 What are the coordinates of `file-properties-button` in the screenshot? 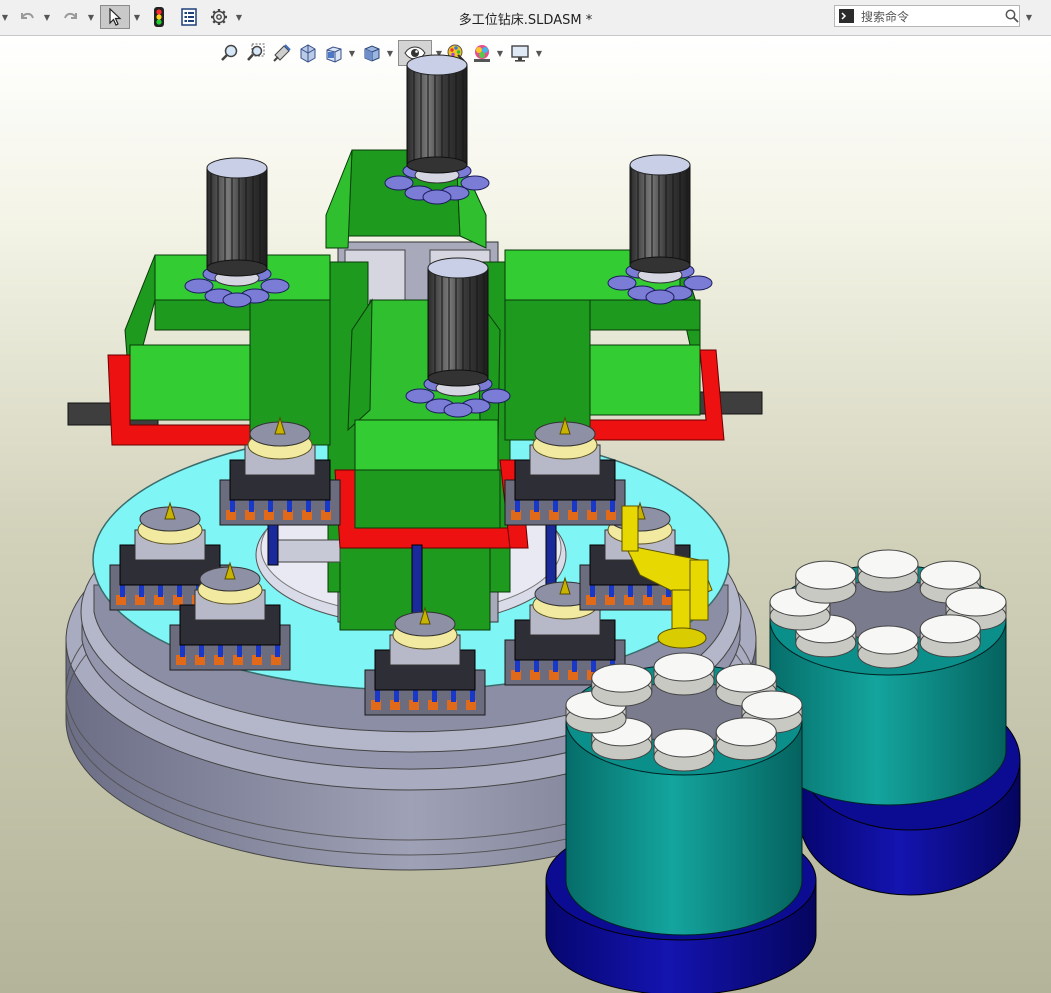 It's located at (189, 17).